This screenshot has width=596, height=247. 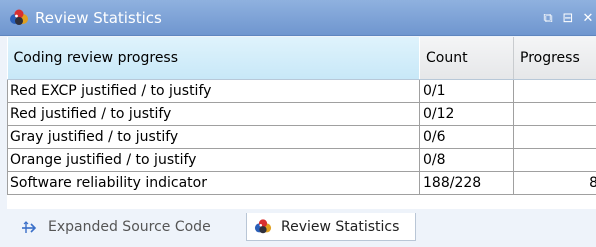 What do you see at coordinates (548, 18) in the screenshot?
I see `restore-icon: ⧉` at bounding box center [548, 18].